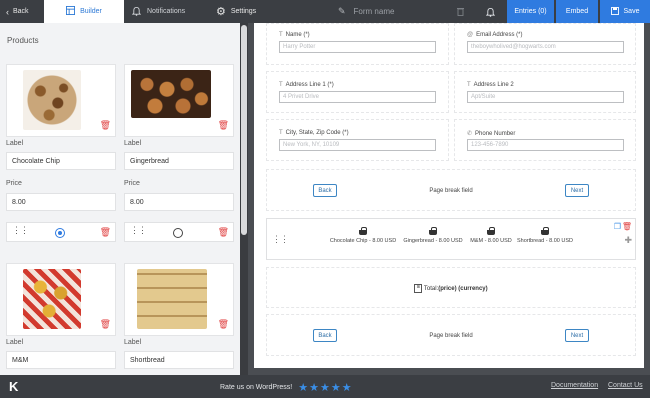 The image size is (650, 398). What do you see at coordinates (545, 241) in the screenshot?
I see `product-option-label: Shortbread - 8.00 USD` at bounding box center [545, 241].